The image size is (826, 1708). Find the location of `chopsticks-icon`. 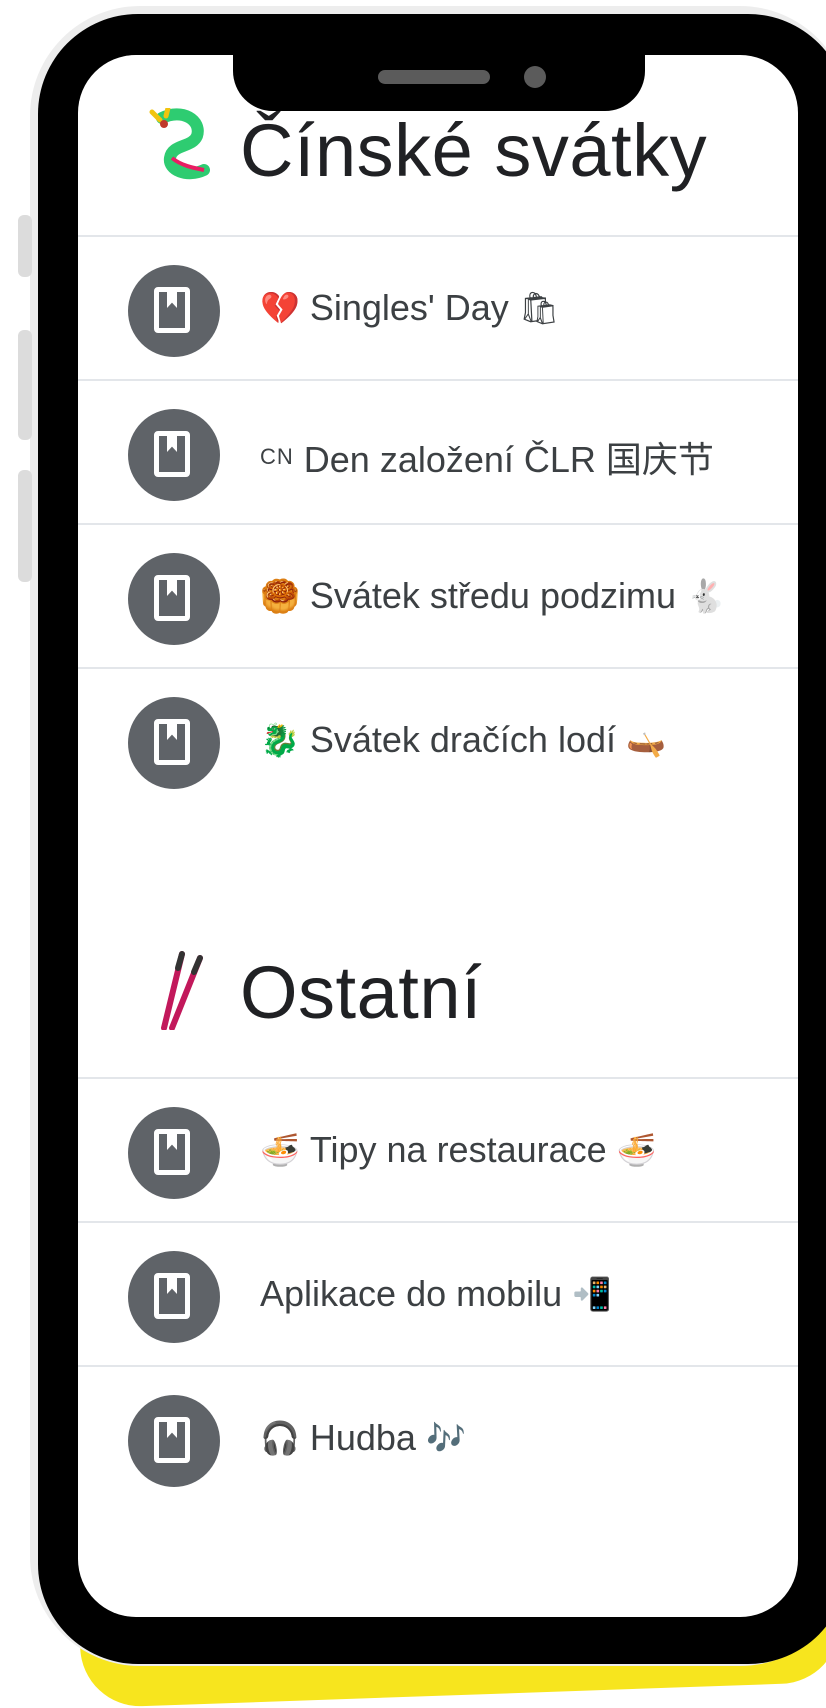

chopsticks-icon is located at coordinates (182, 992).